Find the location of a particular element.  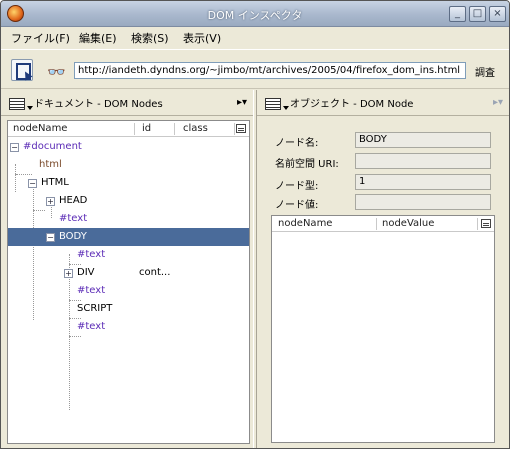

object-panel-title: オブジェクト - DOM Node is located at coordinates (352, 104).